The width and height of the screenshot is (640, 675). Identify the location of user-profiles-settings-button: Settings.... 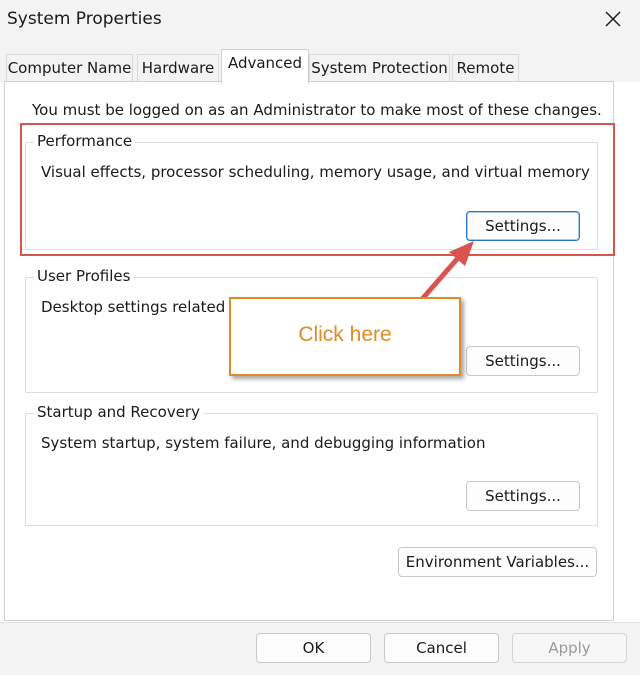
(523, 361).